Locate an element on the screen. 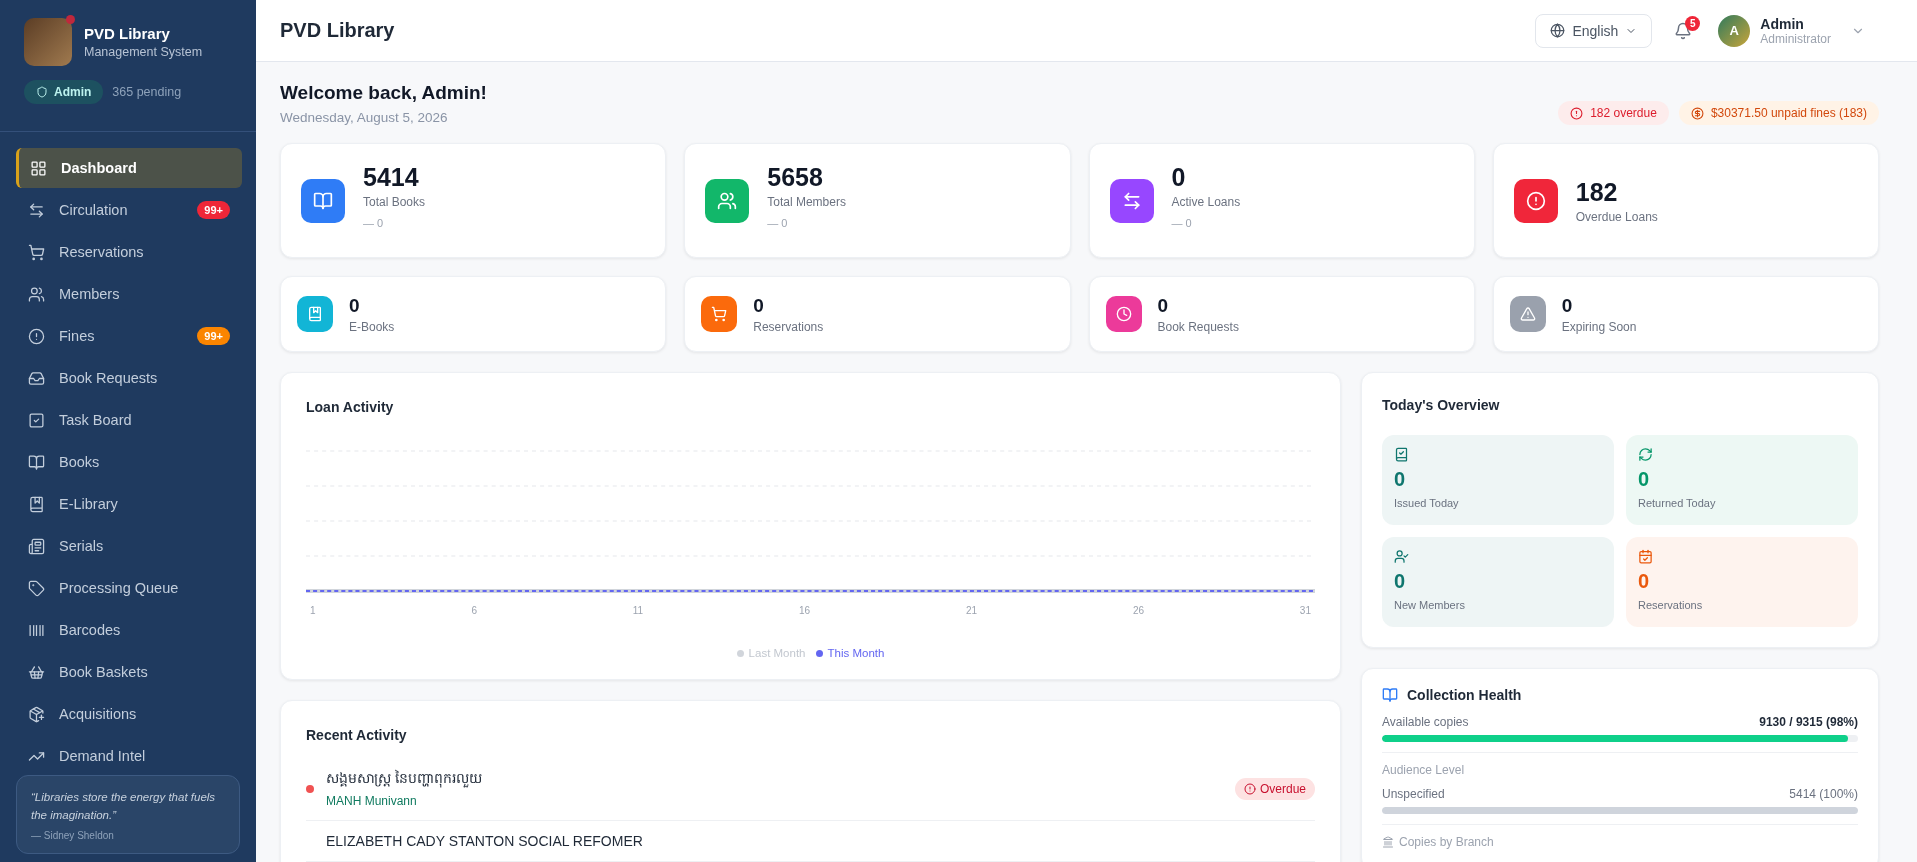  language-selector: English is located at coordinates (1594, 30).